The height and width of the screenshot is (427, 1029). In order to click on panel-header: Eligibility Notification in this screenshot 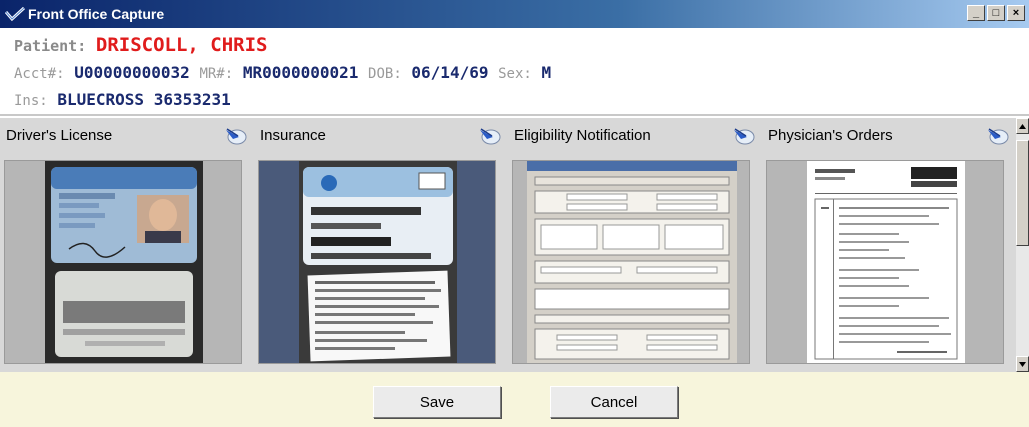, I will do `click(635, 135)`.